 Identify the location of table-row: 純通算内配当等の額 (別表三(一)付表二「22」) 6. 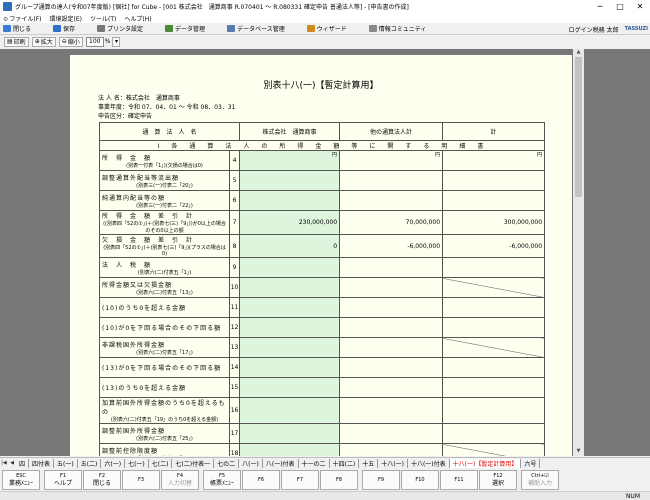
(322, 200).